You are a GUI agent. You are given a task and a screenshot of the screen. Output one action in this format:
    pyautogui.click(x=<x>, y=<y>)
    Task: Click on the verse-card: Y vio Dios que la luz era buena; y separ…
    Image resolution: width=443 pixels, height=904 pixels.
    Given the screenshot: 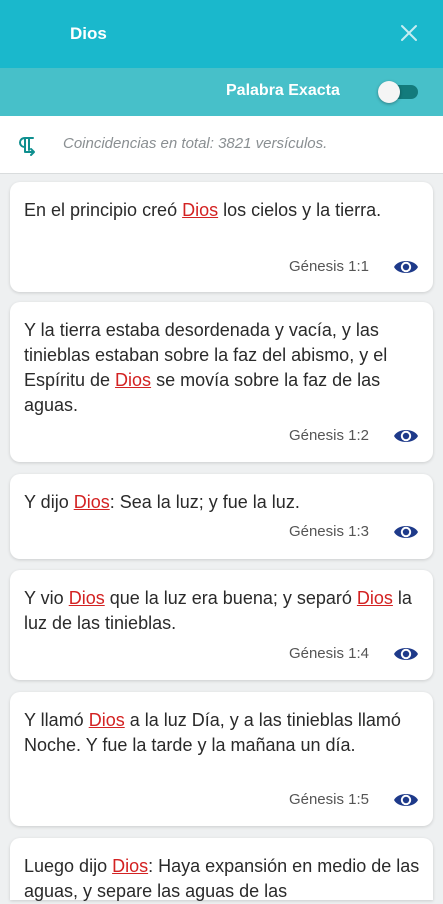 What is the action you would take?
    pyautogui.click(x=221, y=625)
    